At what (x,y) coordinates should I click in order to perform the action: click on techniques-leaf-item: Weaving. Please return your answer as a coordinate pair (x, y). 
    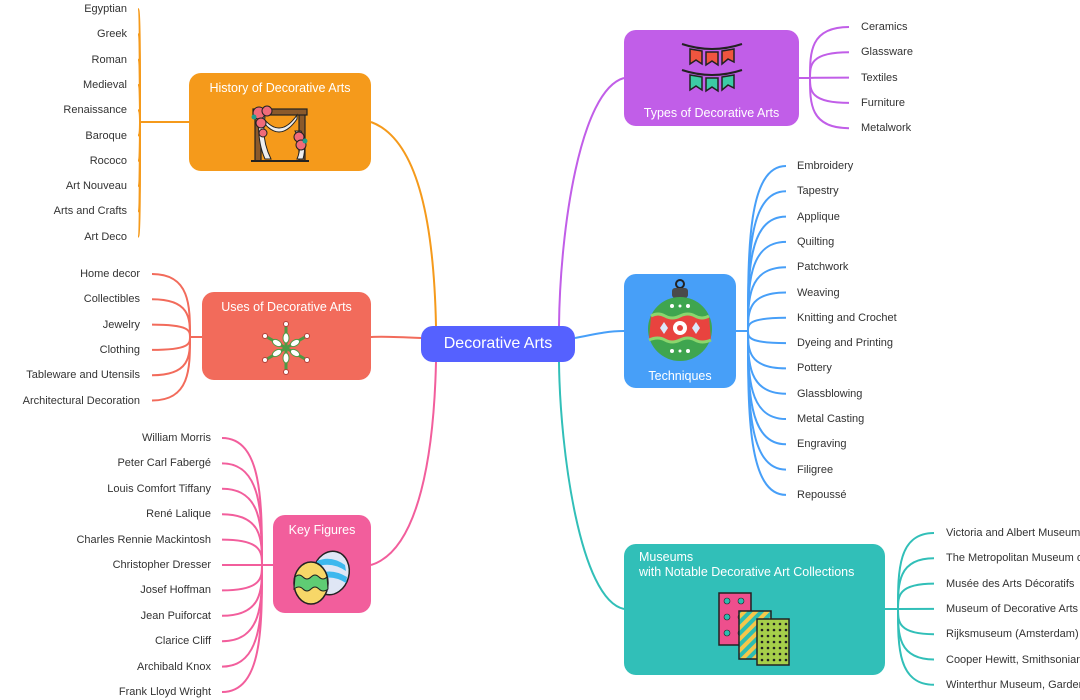
    Looking at the image, I should click on (818, 293).